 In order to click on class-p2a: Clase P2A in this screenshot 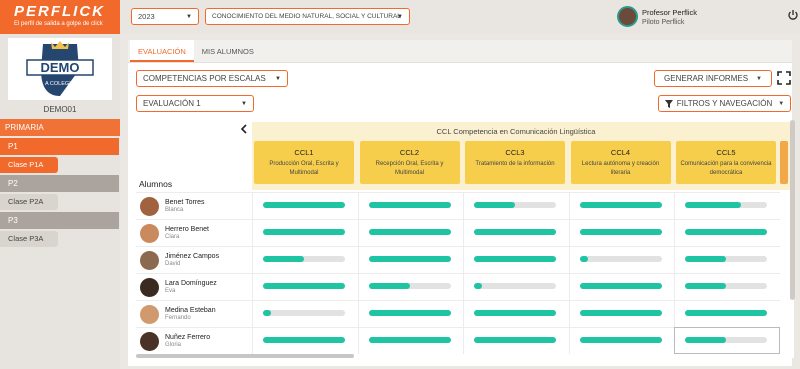, I will do `click(29, 202)`.